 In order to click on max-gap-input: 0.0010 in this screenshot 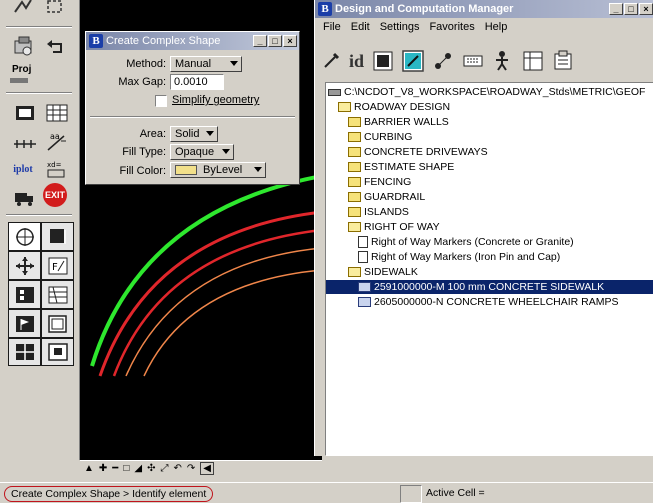, I will do `click(197, 82)`.